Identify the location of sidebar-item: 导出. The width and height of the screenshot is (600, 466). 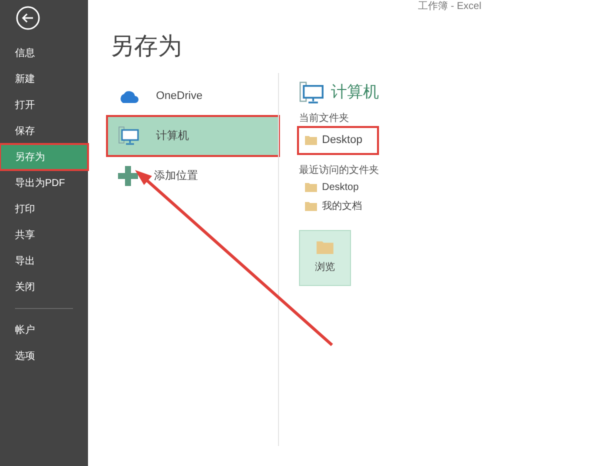
(44, 261).